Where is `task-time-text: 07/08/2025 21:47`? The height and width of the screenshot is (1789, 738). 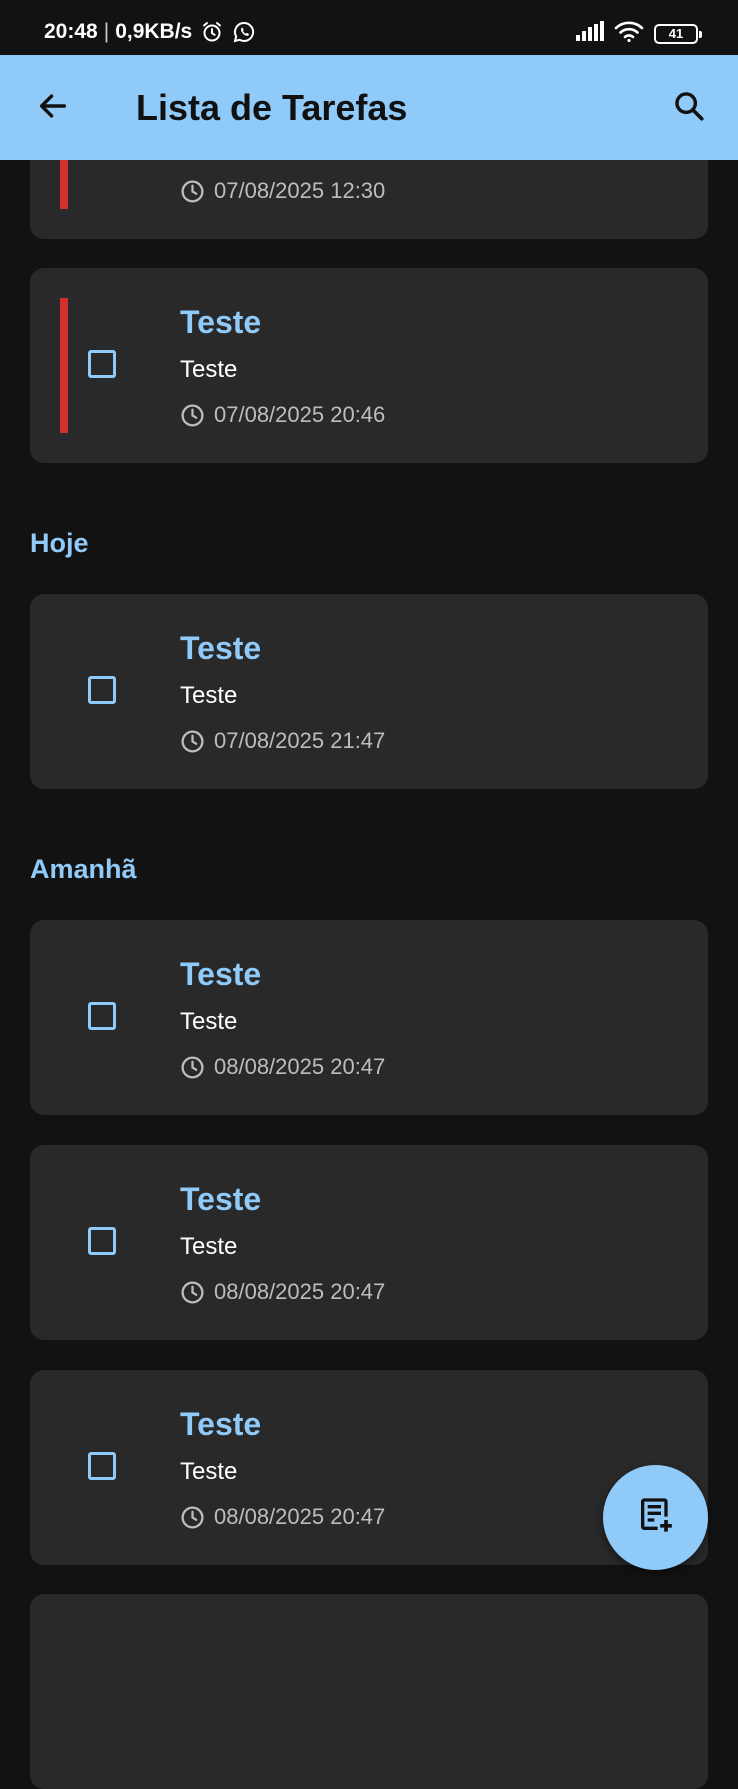 task-time-text: 07/08/2025 21:47 is located at coordinates (300, 740).